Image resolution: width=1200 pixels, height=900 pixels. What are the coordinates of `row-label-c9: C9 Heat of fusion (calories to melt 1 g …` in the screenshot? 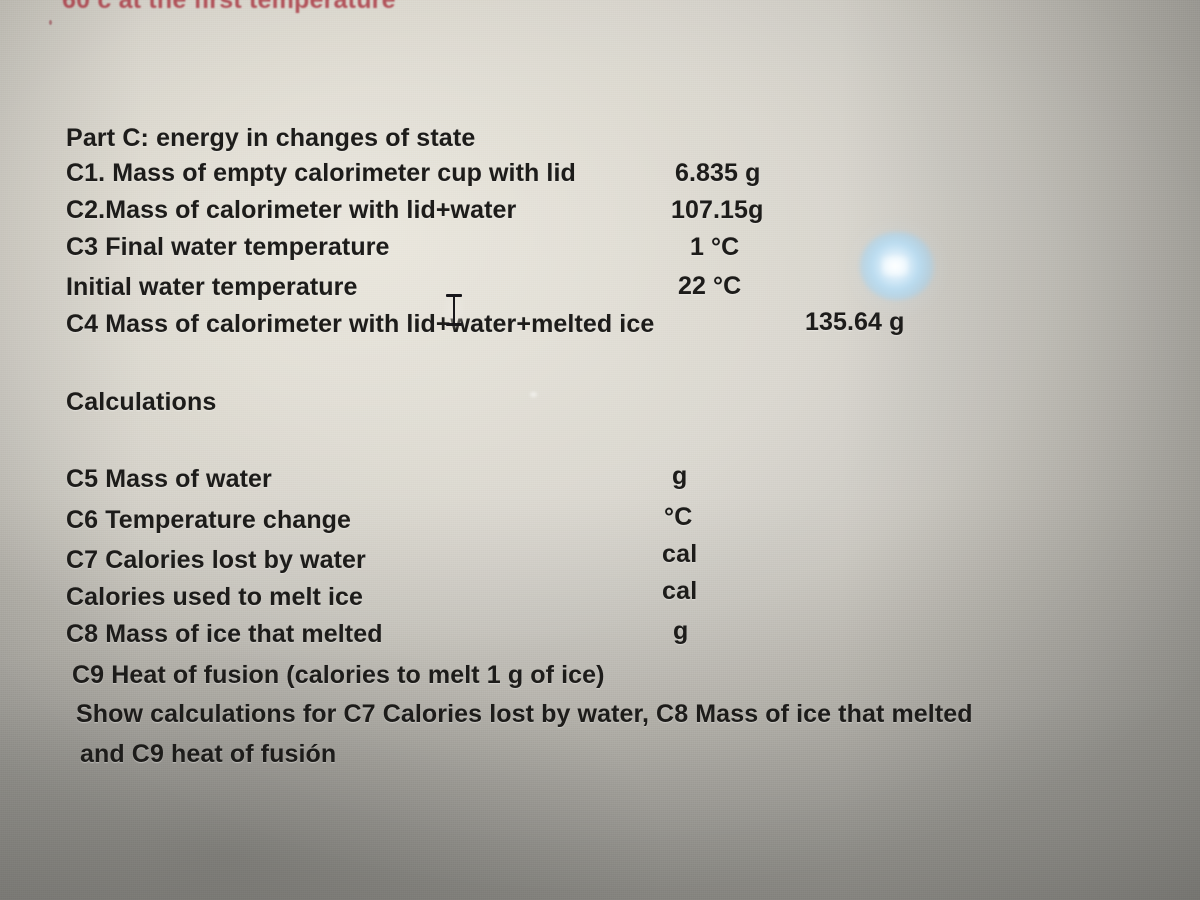 It's located at (338, 675).